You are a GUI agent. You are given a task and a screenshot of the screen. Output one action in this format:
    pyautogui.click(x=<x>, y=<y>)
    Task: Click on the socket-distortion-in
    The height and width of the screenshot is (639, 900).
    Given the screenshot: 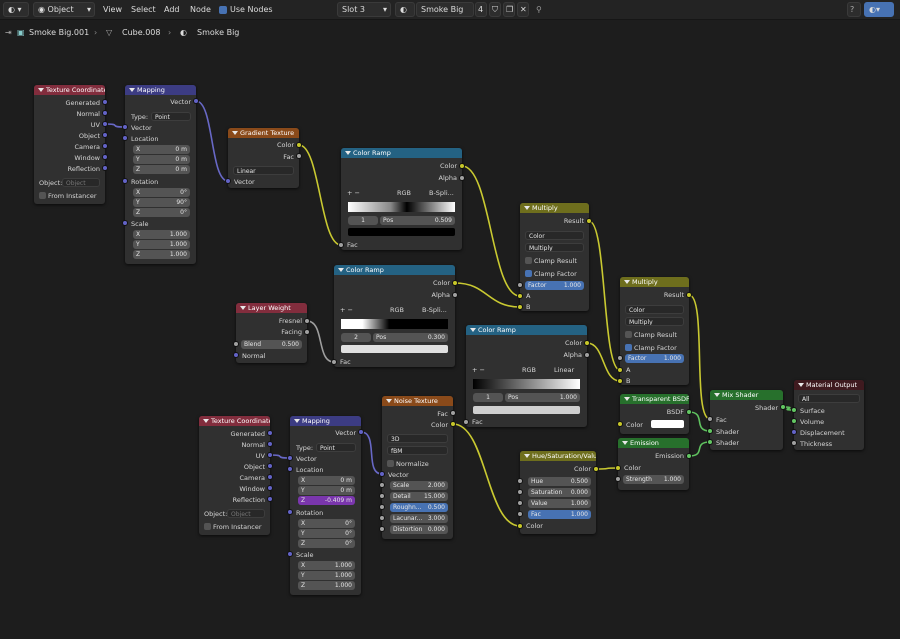 What is the action you would take?
    pyautogui.click(x=382, y=529)
    